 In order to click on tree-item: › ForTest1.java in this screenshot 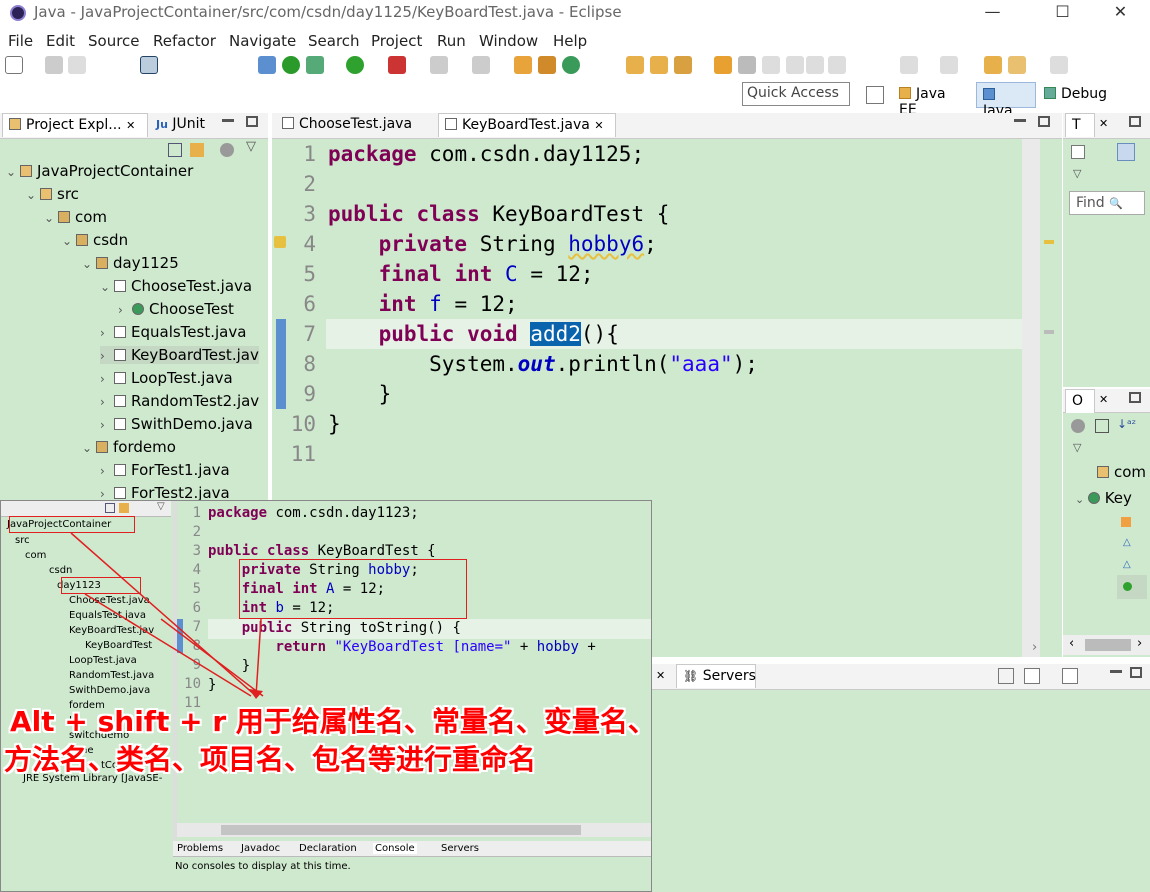, I will do `click(165, 470)`.